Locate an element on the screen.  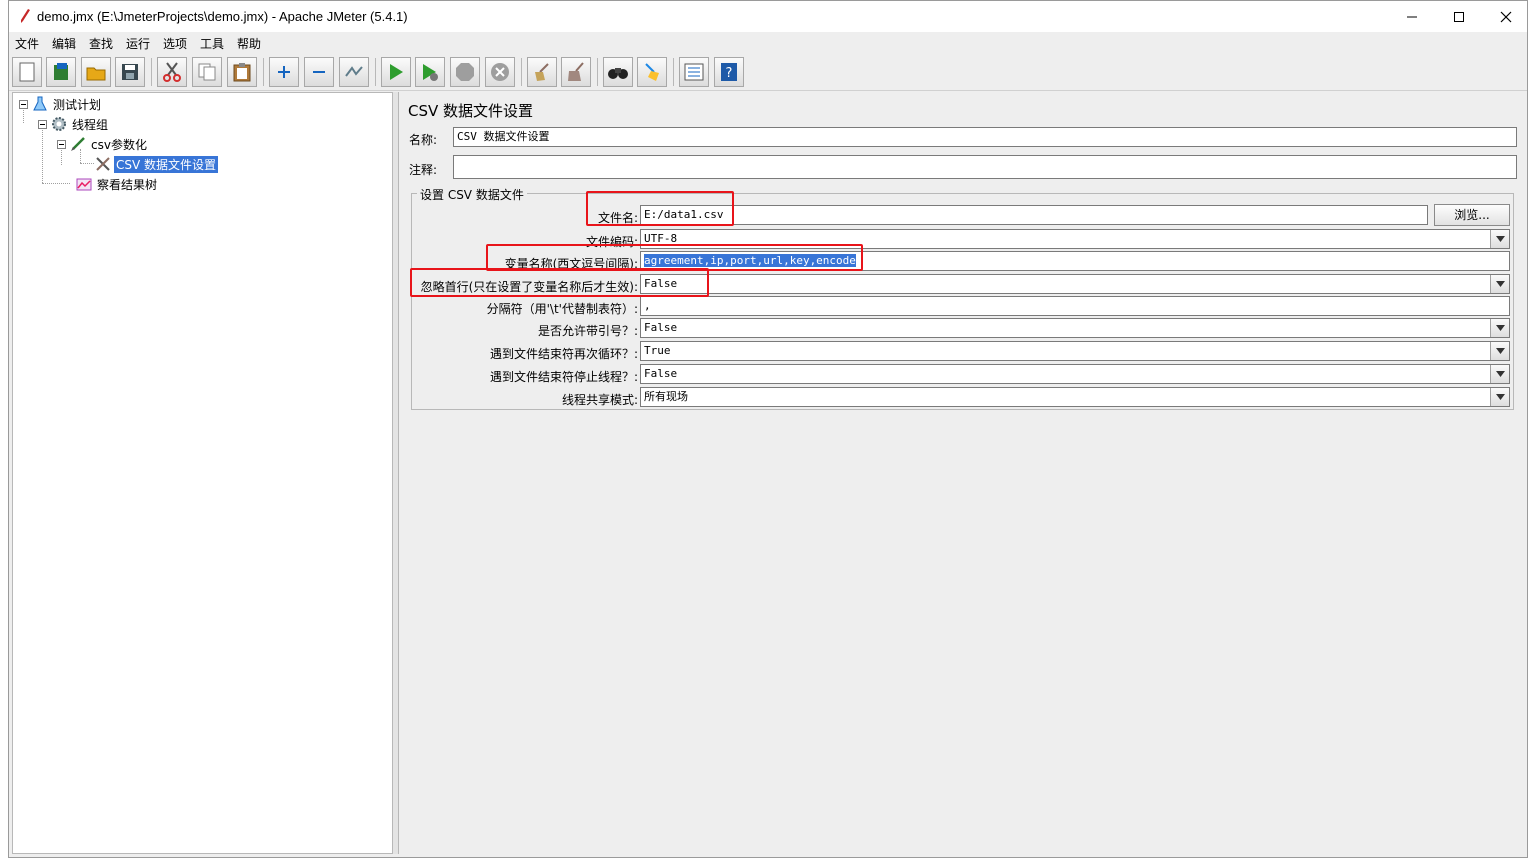
cut-button is located at coordinates (172, 72).